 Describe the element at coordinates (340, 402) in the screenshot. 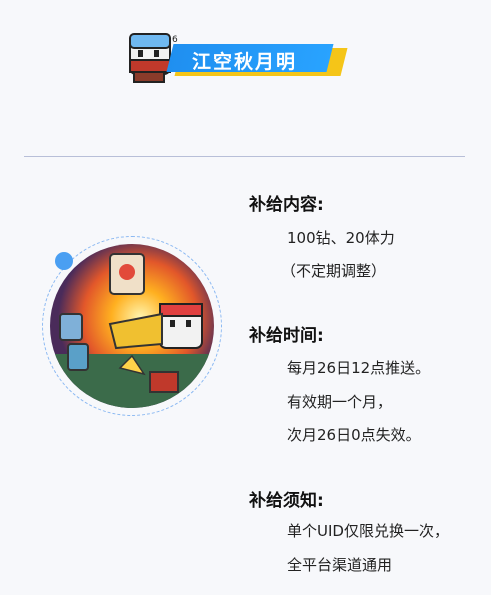

I see `time-line: 有效期一个月，` at that location.